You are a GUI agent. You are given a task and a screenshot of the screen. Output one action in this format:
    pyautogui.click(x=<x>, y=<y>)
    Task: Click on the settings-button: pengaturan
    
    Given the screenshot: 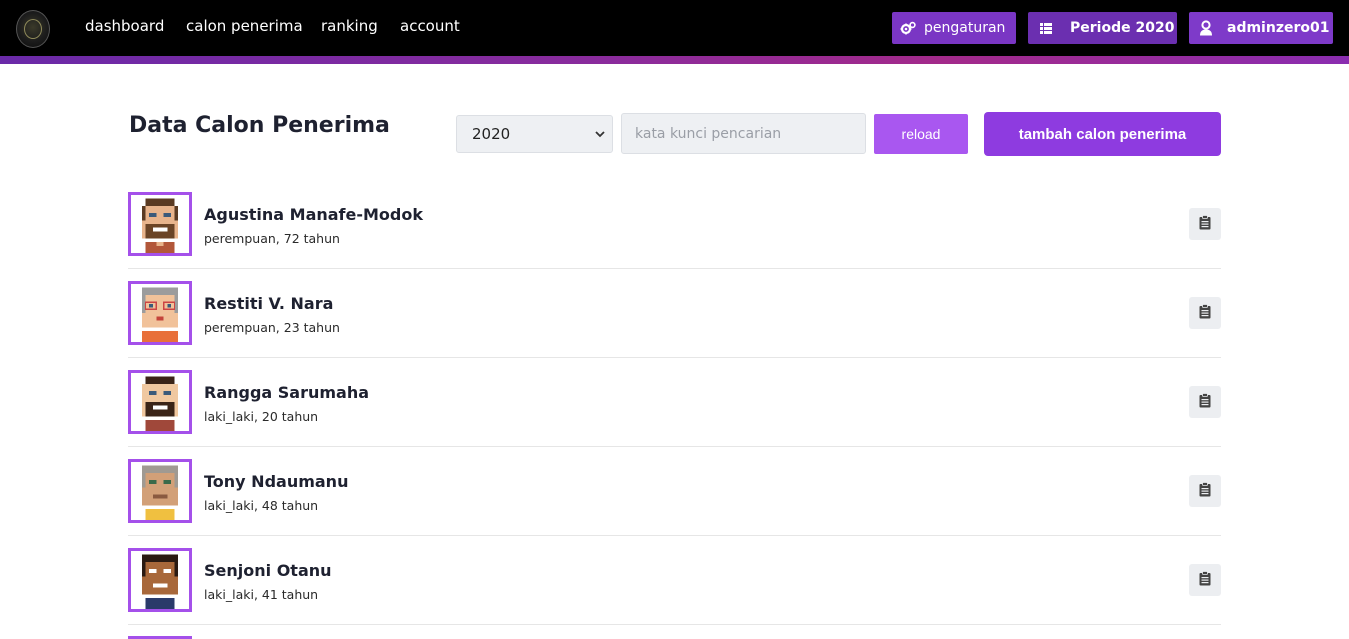 What is the action you would take?
    pyautogui.click(x=954, y=28)
    